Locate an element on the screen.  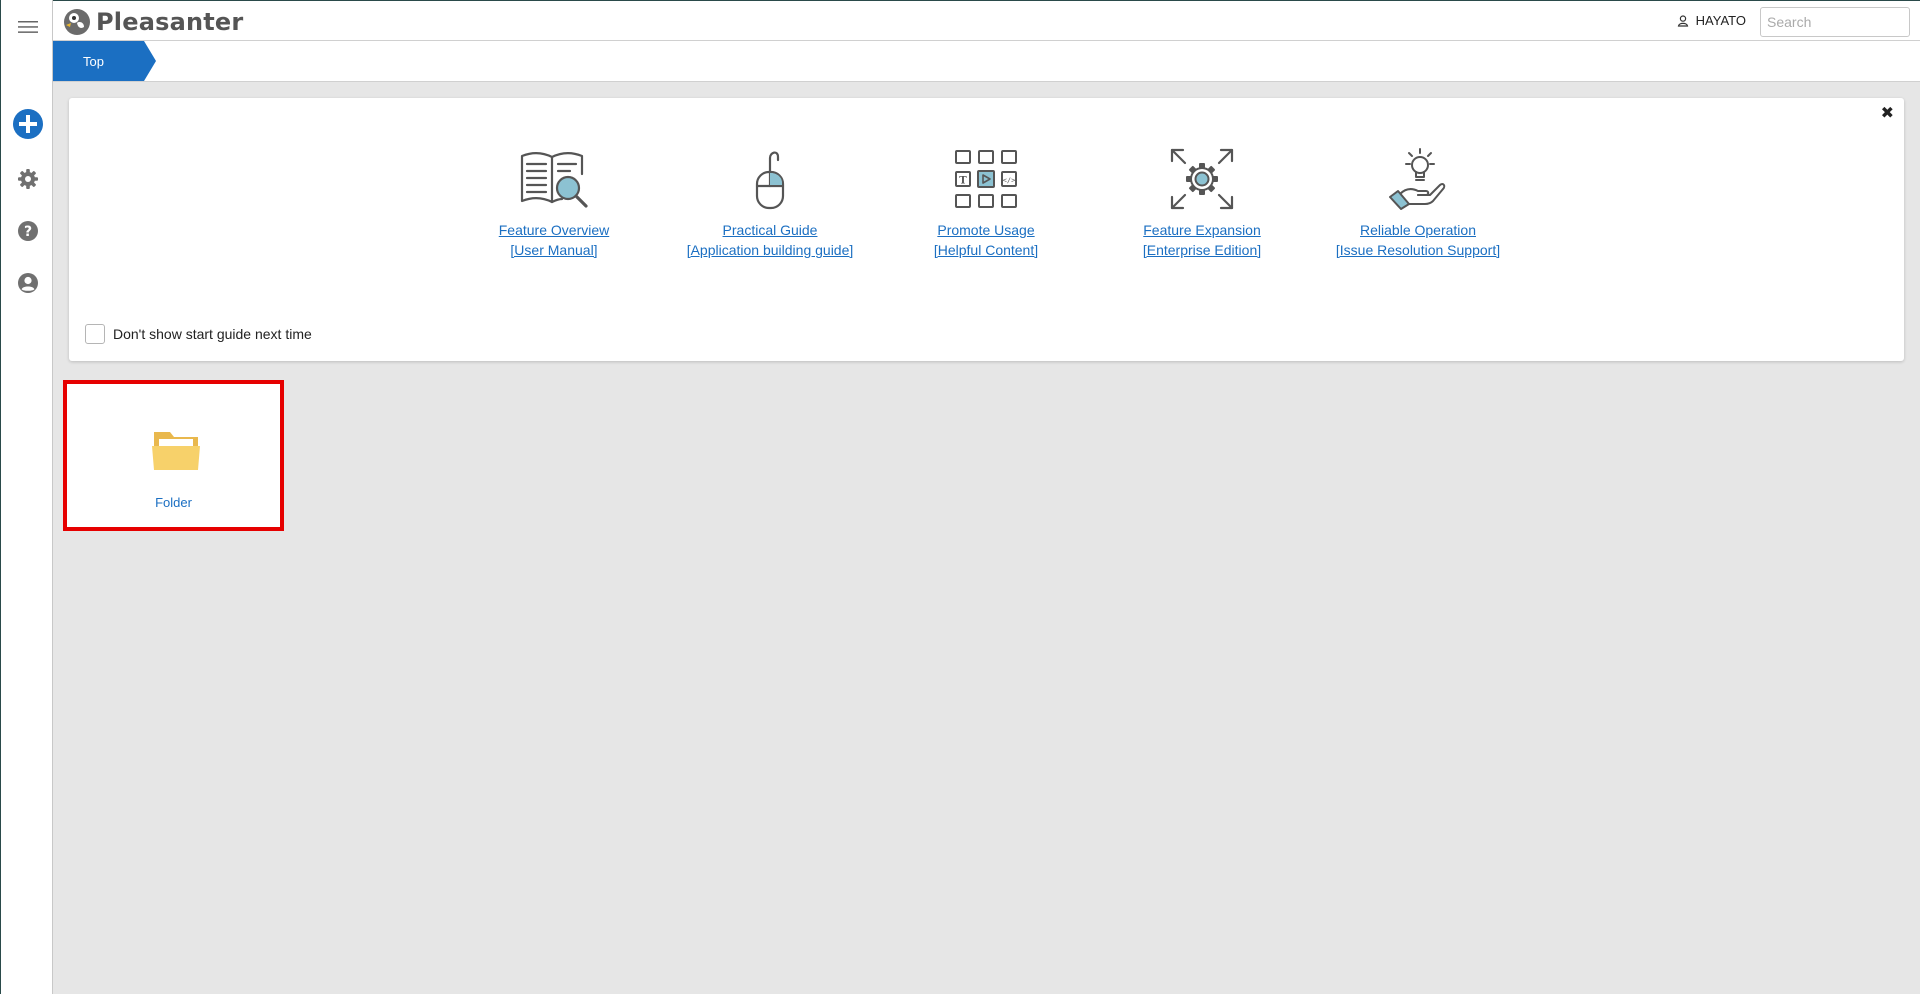
close-guide-button: ✖ is located at coordinates (1887, 114).